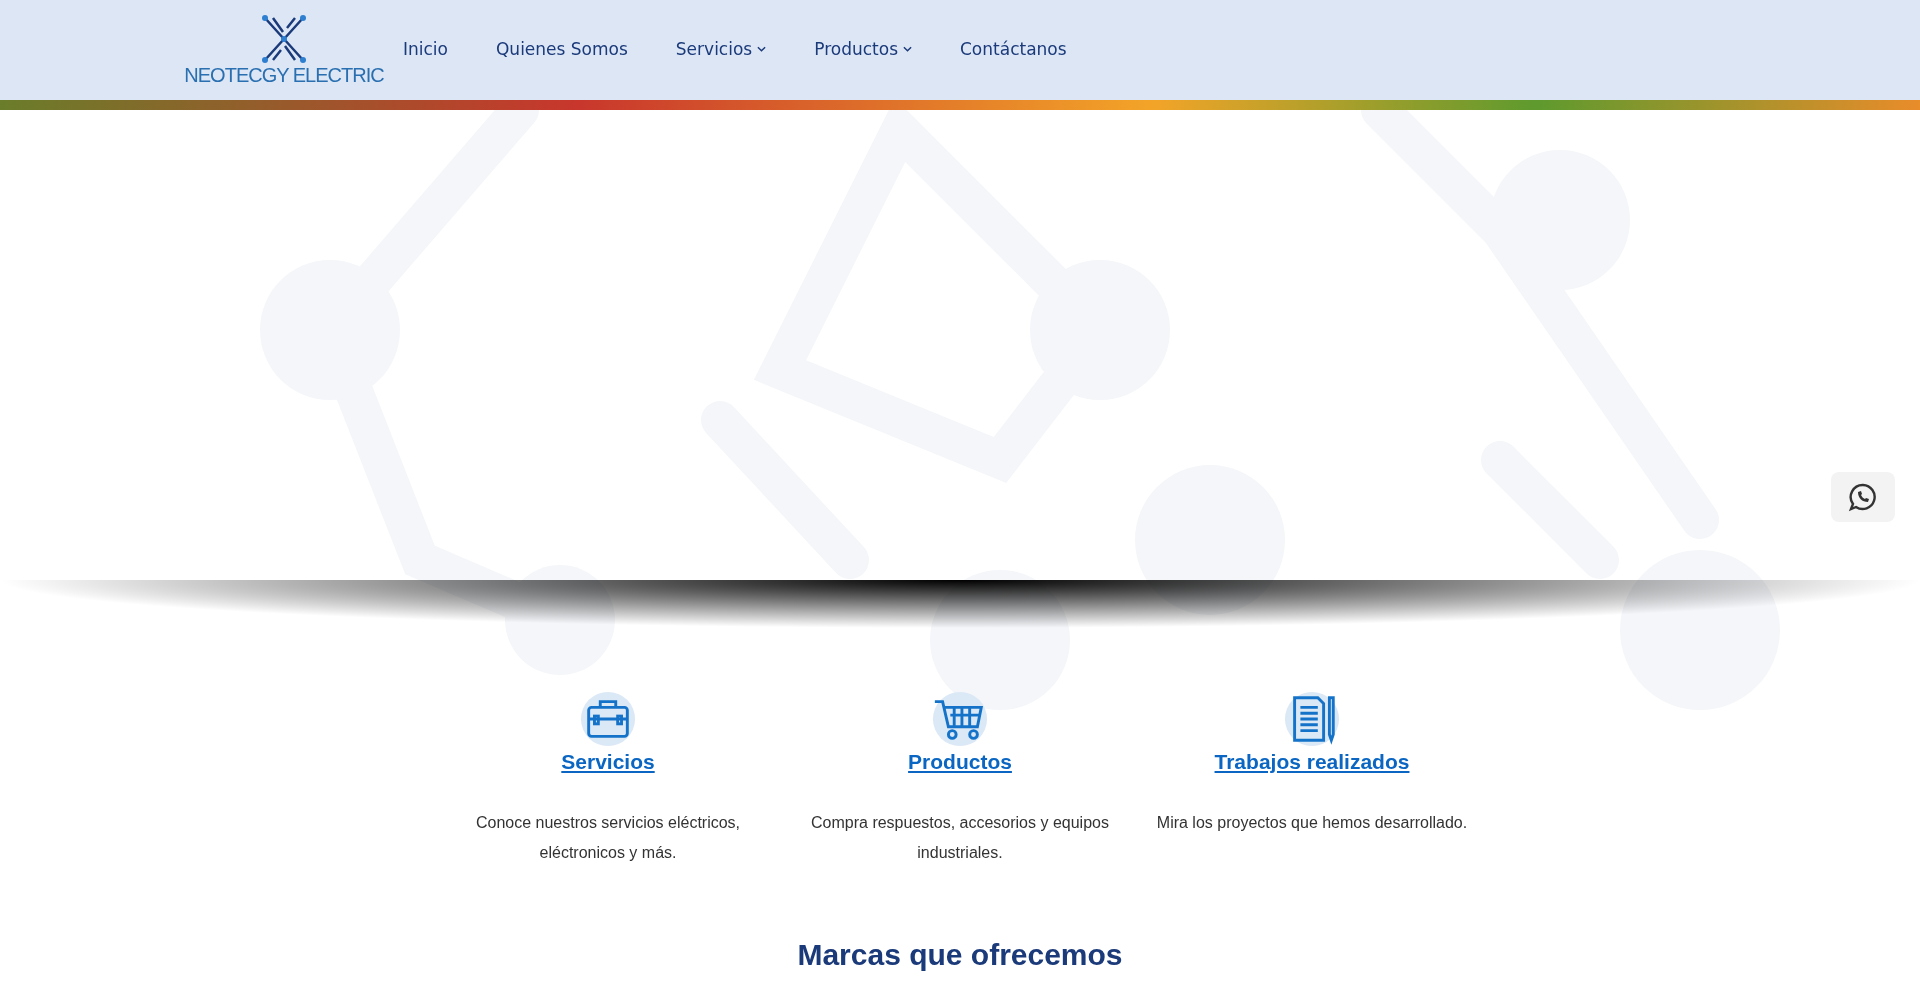  Describe the element at coordinates (608, 838) in the screenshot. I see `feature-description: Conoce nuestros servicios eléctricos, eléctronicos y más.` at that location.